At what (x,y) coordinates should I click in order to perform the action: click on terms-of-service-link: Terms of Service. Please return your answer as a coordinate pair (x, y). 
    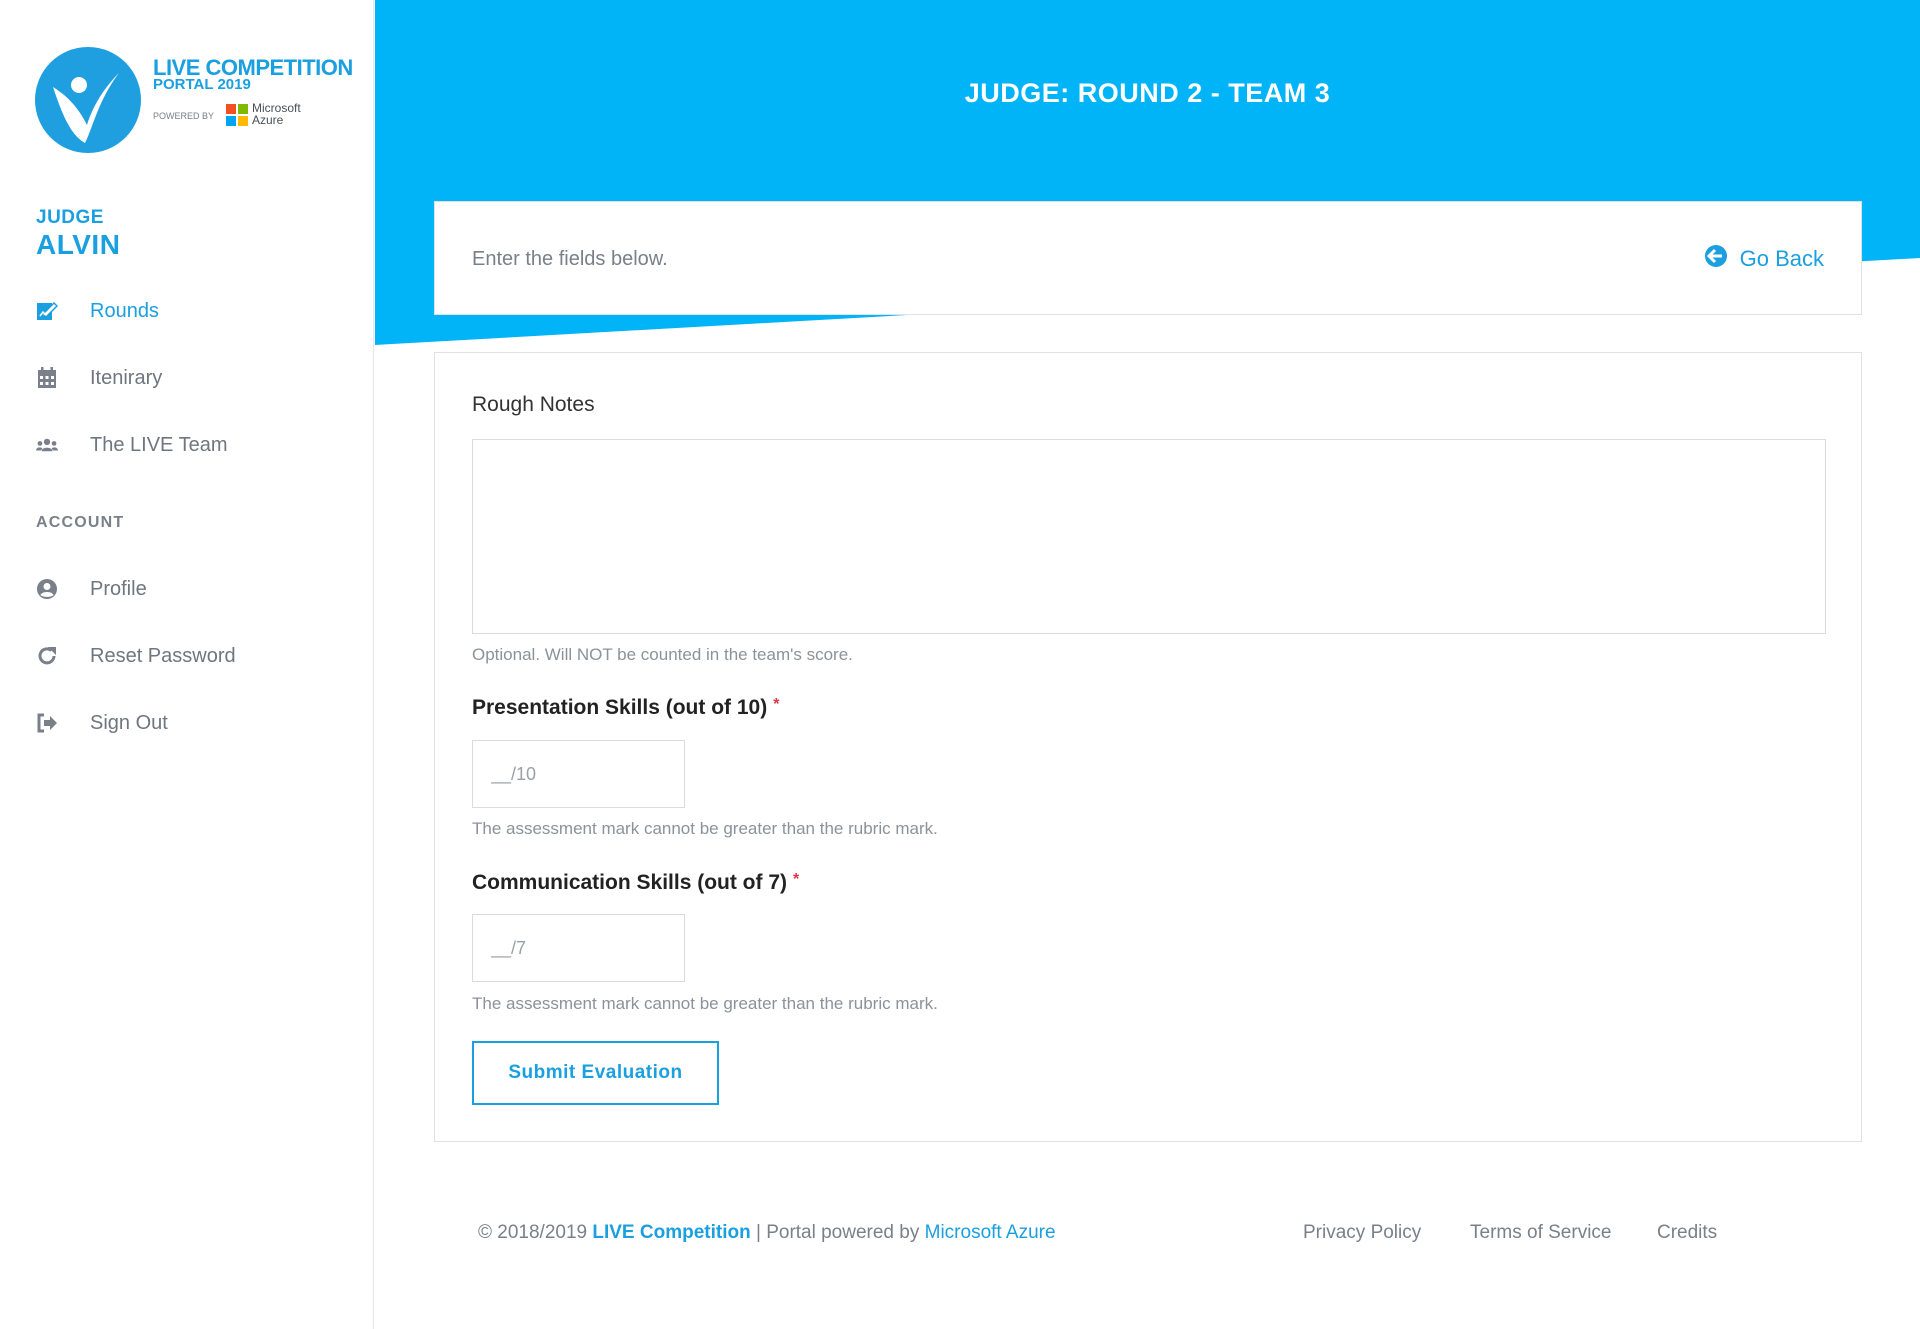
    Looking at the image, I should click on (1540, 1233).